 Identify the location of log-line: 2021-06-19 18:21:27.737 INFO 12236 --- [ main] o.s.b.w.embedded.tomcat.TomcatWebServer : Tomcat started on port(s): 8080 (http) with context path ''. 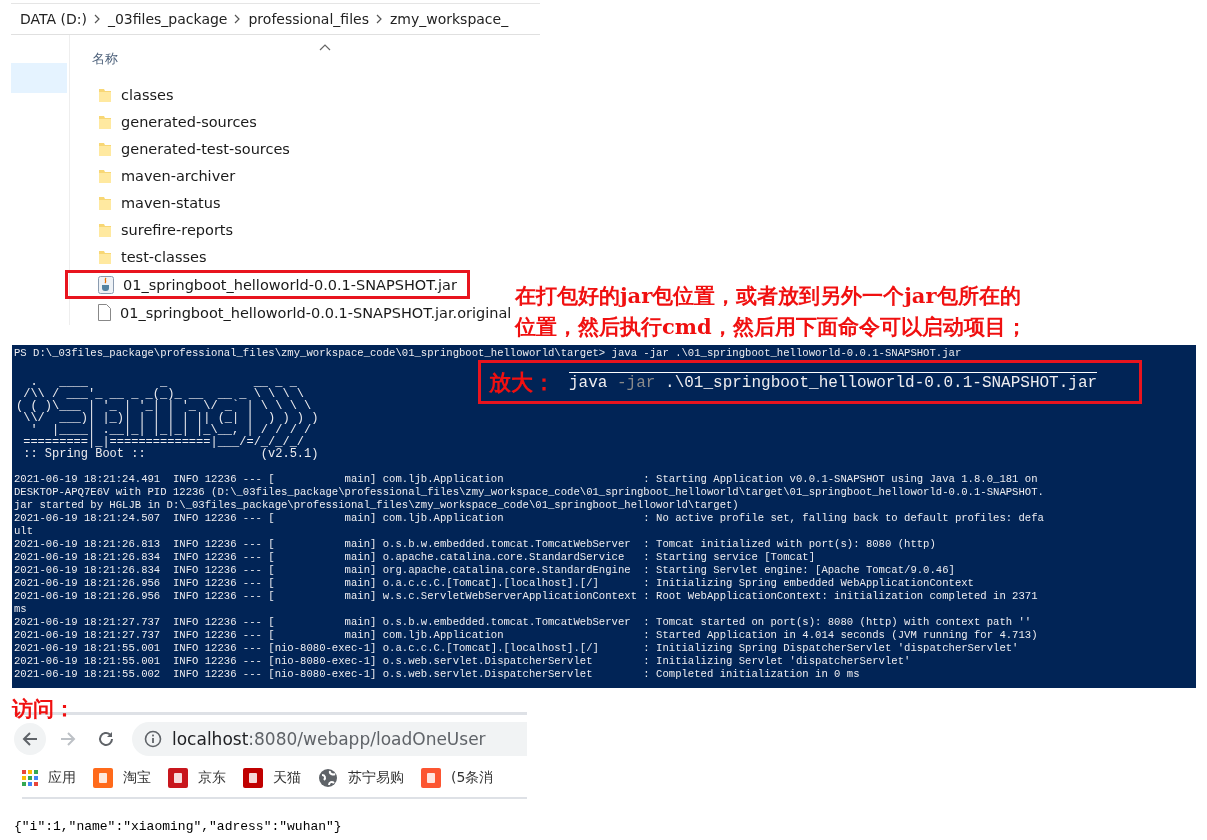
(523, 622).